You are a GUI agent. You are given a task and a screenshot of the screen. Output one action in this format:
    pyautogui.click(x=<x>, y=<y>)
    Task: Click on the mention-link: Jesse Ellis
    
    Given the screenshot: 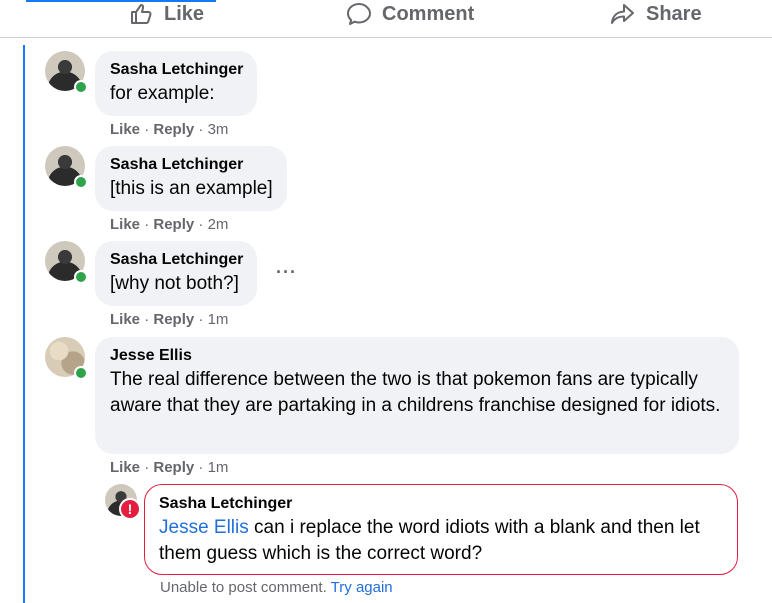 What is the action you would take?
    pyautogui.click(x=204, y=527)
    